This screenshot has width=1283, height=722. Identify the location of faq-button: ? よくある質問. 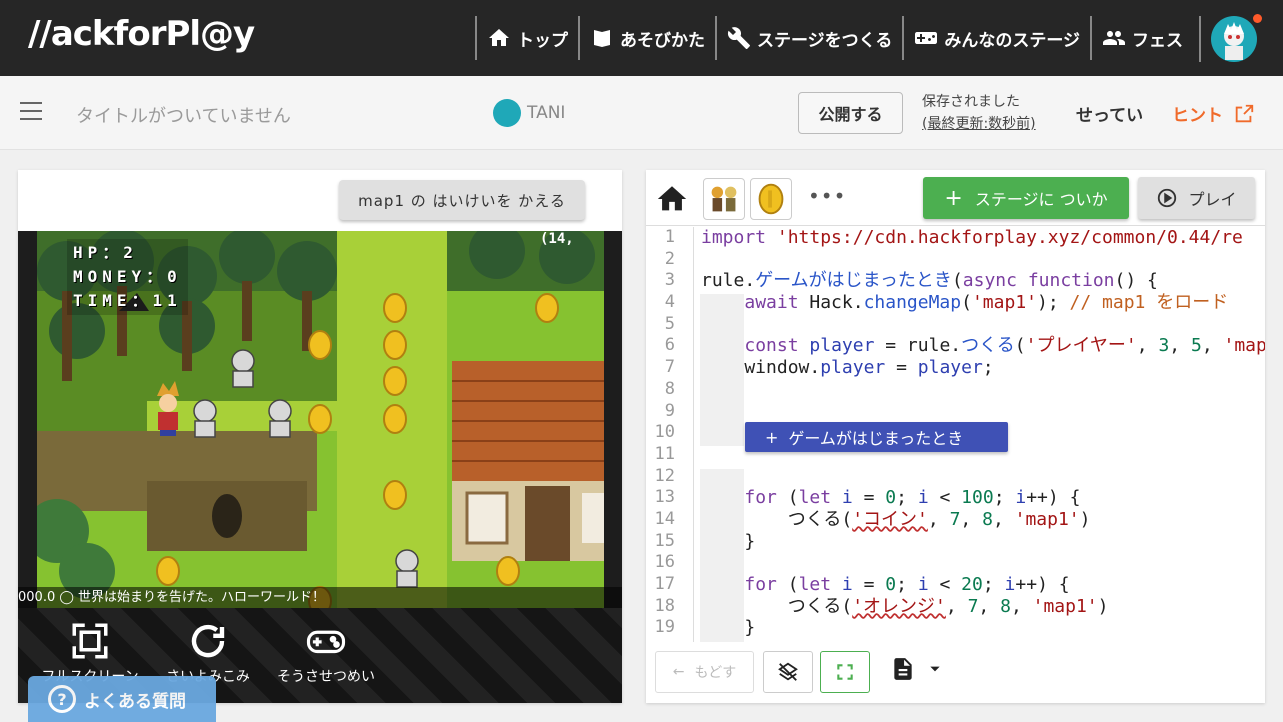
(122, 699).